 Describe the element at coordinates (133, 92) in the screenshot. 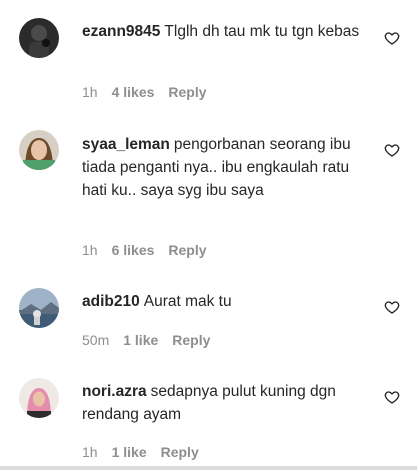

I see `comment-likes: 4 likes` at that location.